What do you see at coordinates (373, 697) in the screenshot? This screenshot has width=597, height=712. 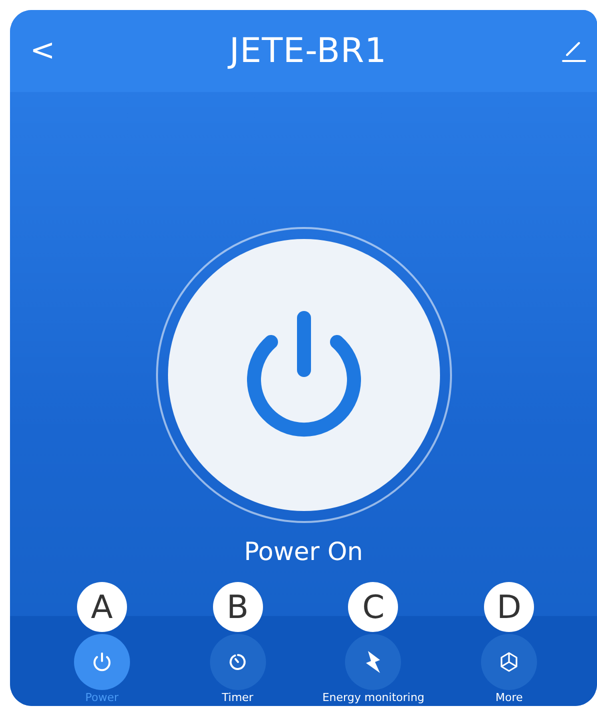 I see `tab-label: Energy monitoring` at bounding box center [373, 697].